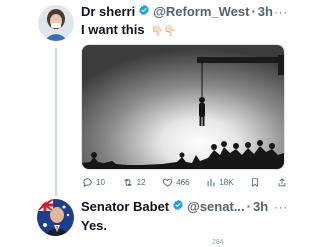  I want to click on repost-button: 12, so click(134, 182).